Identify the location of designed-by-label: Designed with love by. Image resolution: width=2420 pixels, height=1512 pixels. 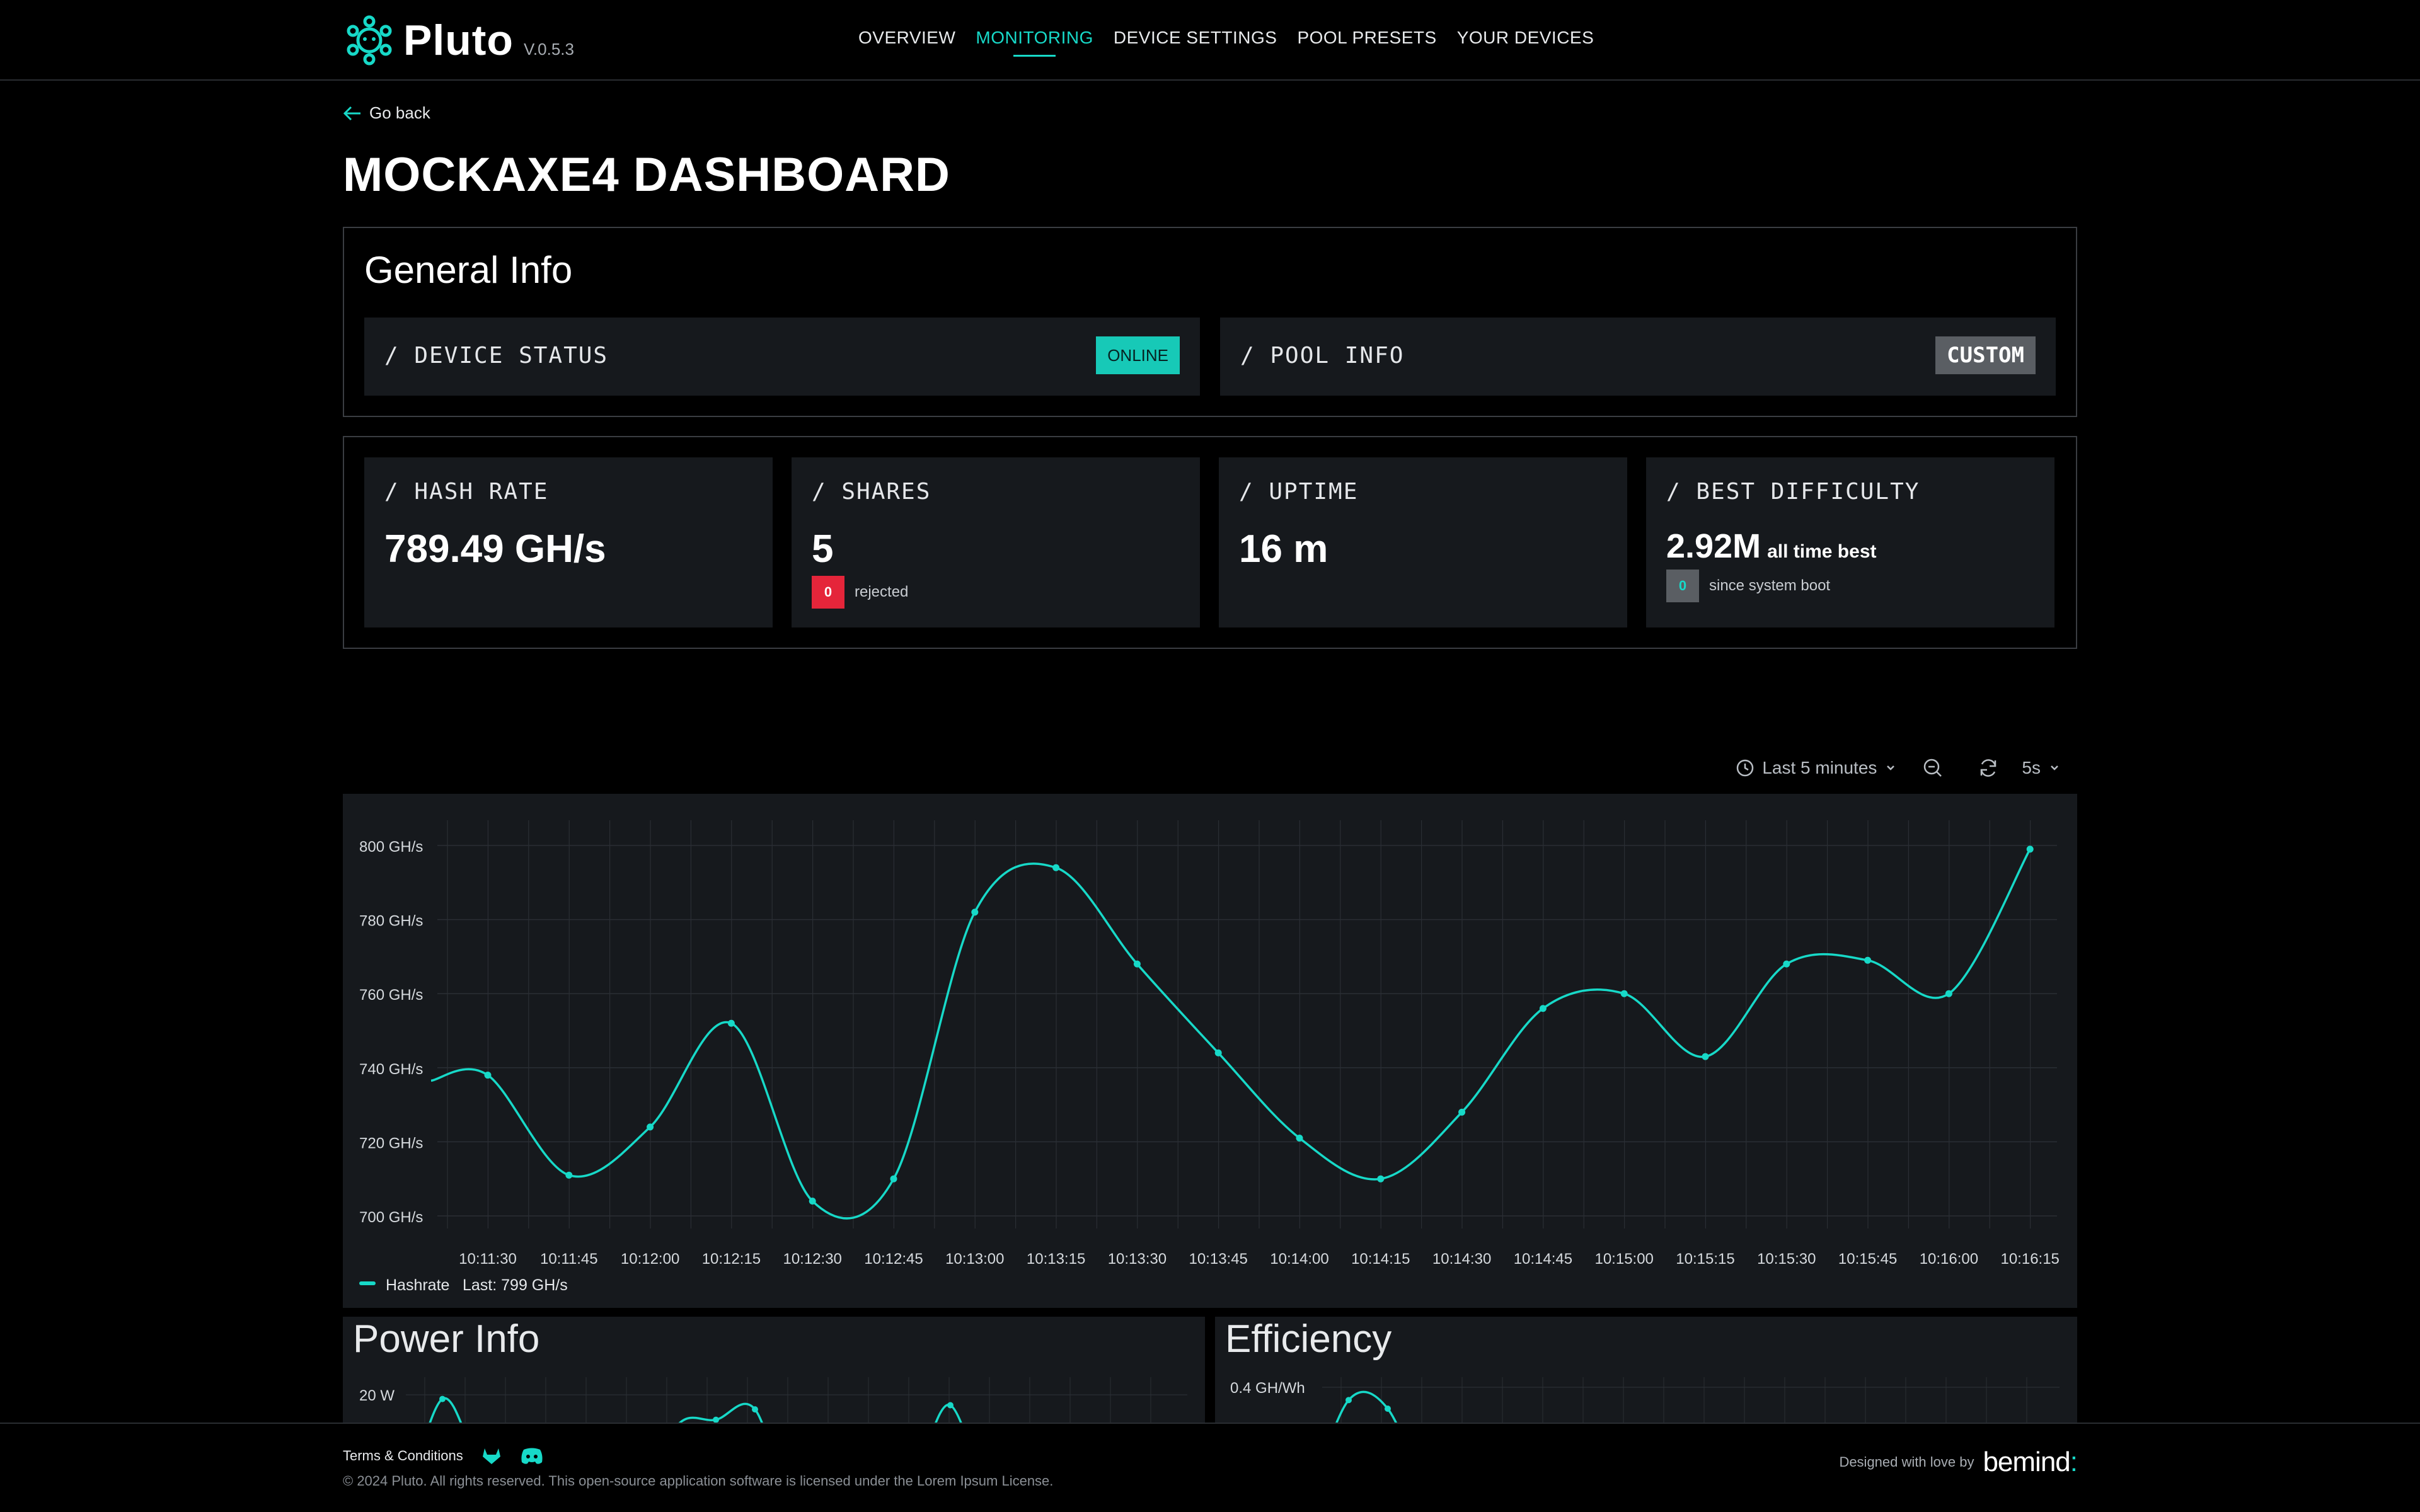
(1906, 1462).